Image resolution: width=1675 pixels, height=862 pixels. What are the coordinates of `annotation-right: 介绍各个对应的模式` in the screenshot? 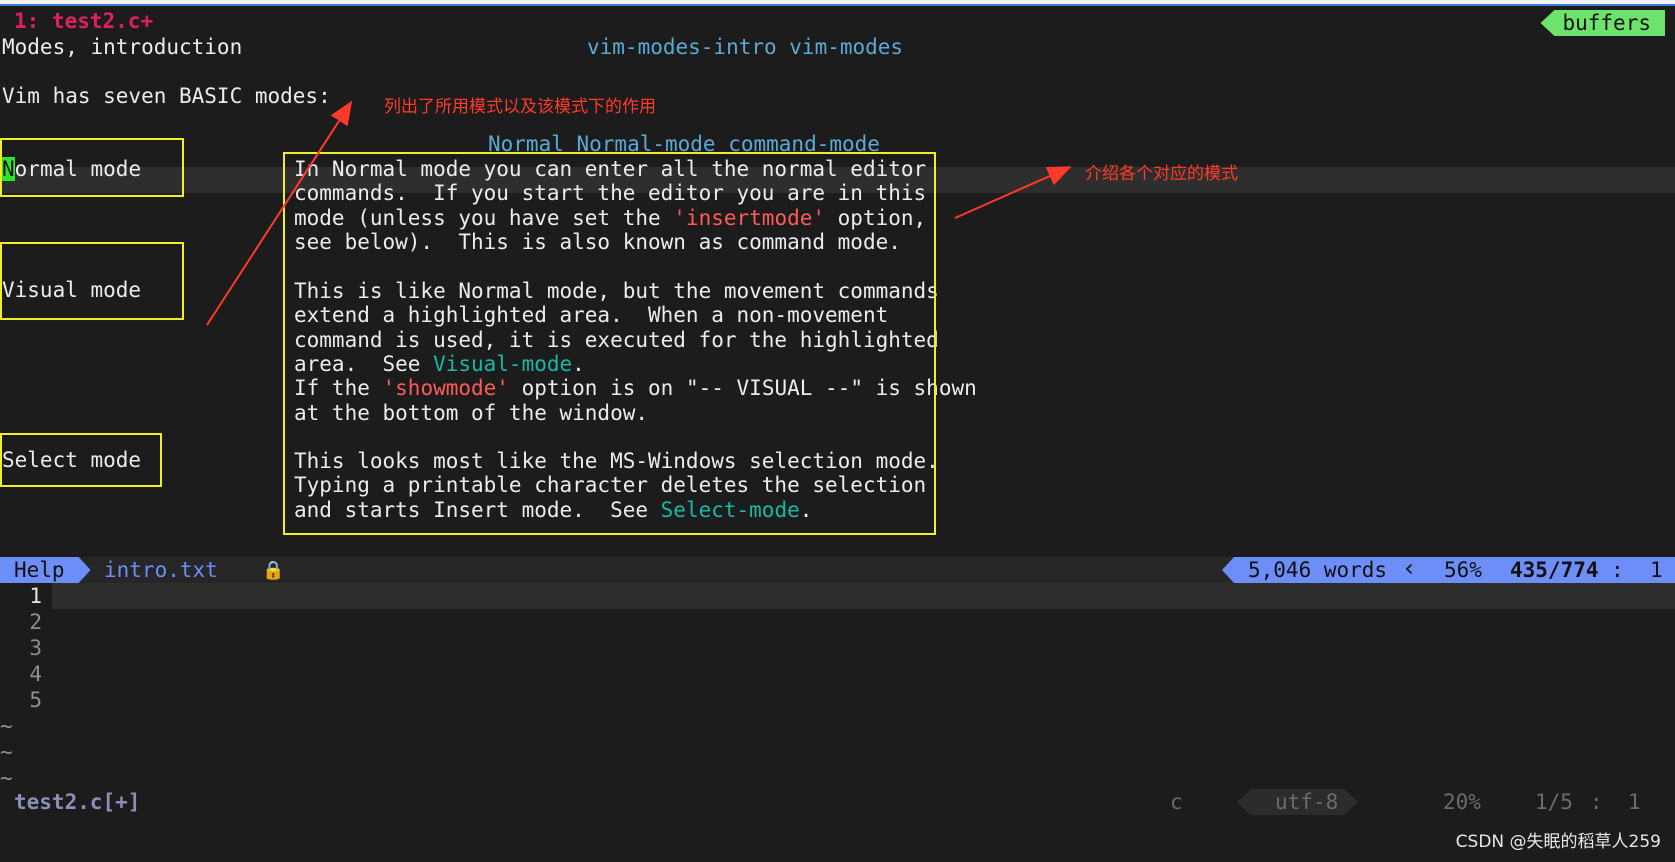 It's located at (1161, 174).